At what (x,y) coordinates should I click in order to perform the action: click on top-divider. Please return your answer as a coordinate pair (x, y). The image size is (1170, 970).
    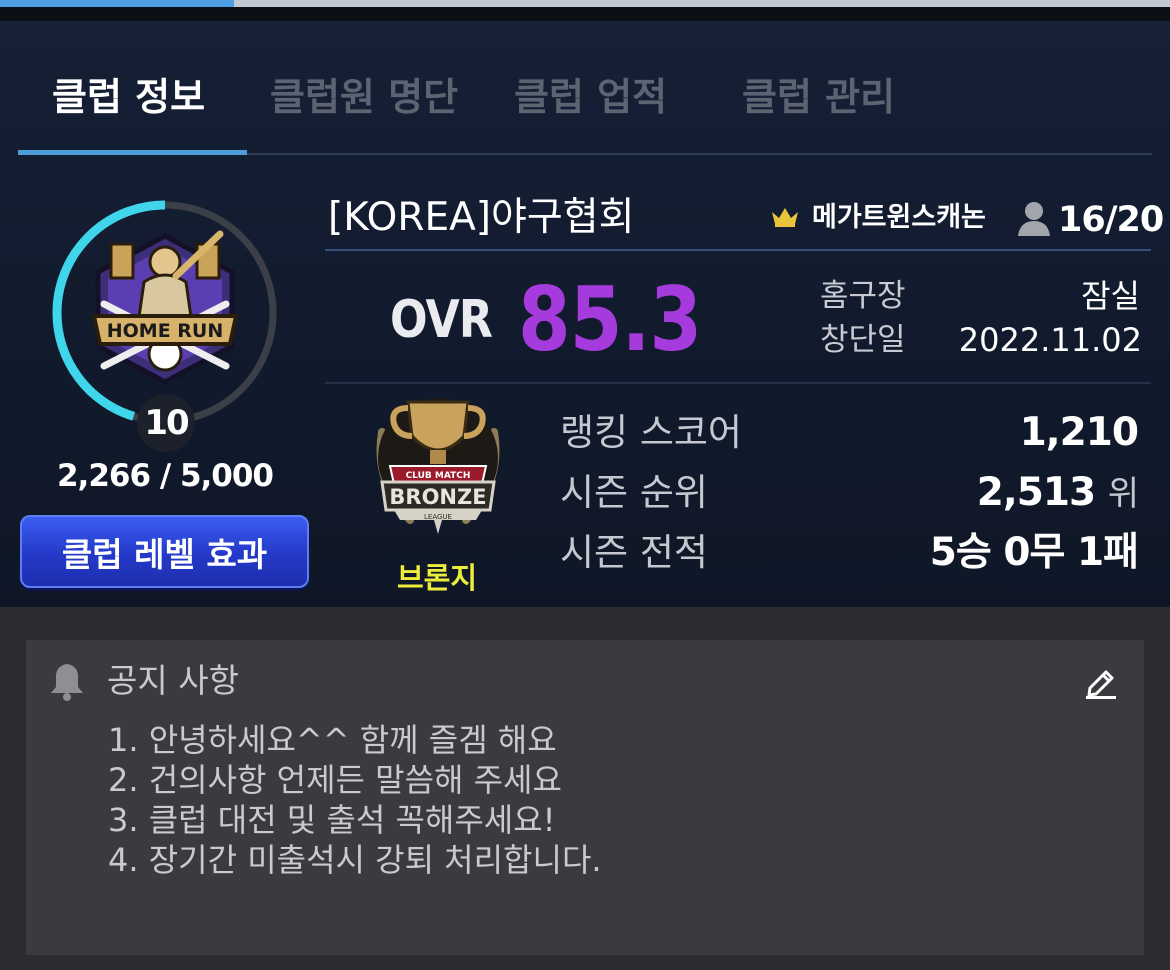
    Looking at the image, I should click on (585, 14).